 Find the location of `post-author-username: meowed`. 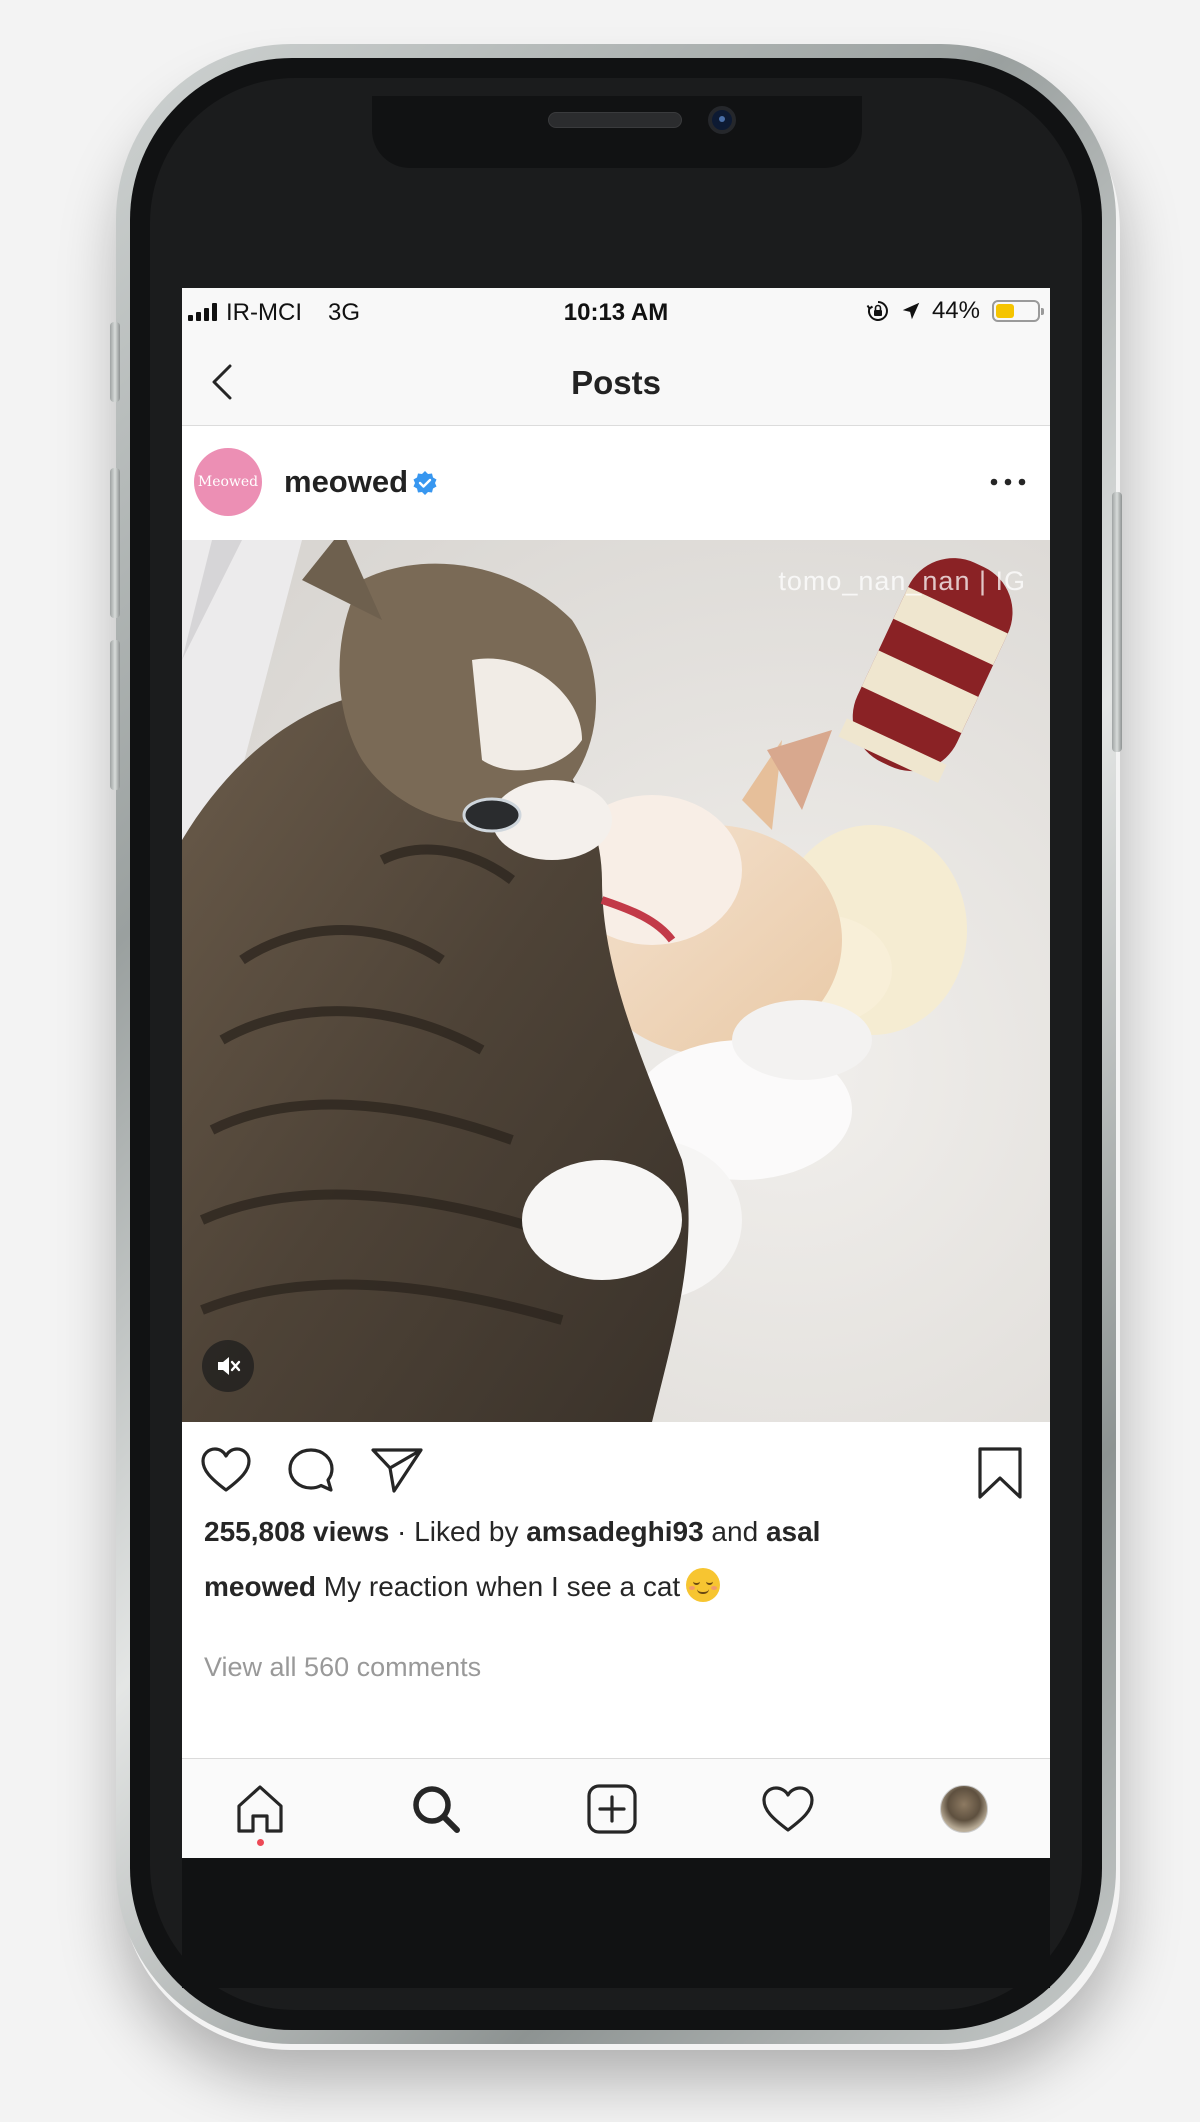

post-author-username: meowed is located at coordinates (346, 482).